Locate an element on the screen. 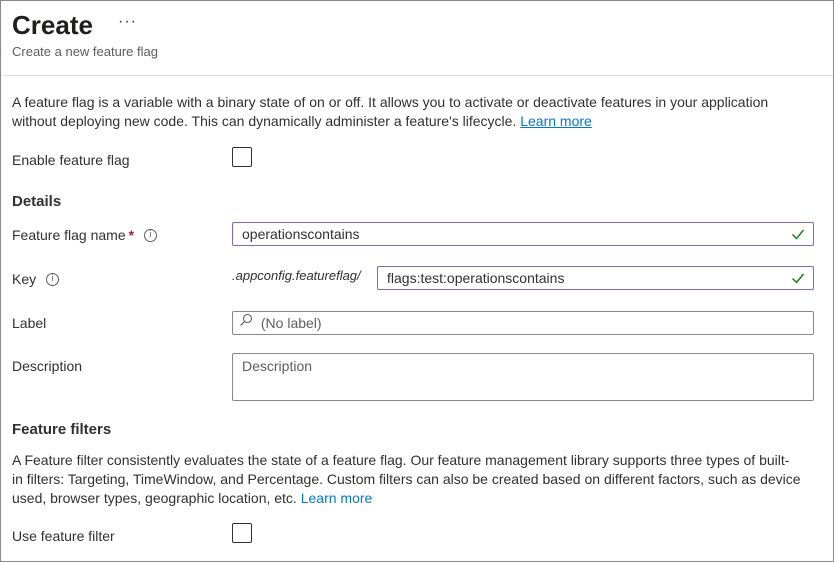 The width and height of the screenshot is (834, 562). key-input: flags:test:operationscontains is located at coordinates (595, 278).